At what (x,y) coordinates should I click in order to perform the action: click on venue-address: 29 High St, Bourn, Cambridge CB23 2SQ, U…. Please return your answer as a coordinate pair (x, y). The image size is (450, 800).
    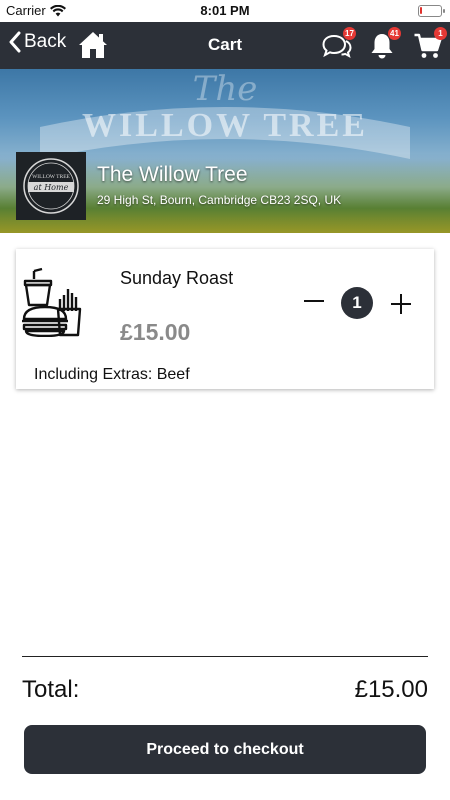
    Looking at the image, I should click on (219, 200).